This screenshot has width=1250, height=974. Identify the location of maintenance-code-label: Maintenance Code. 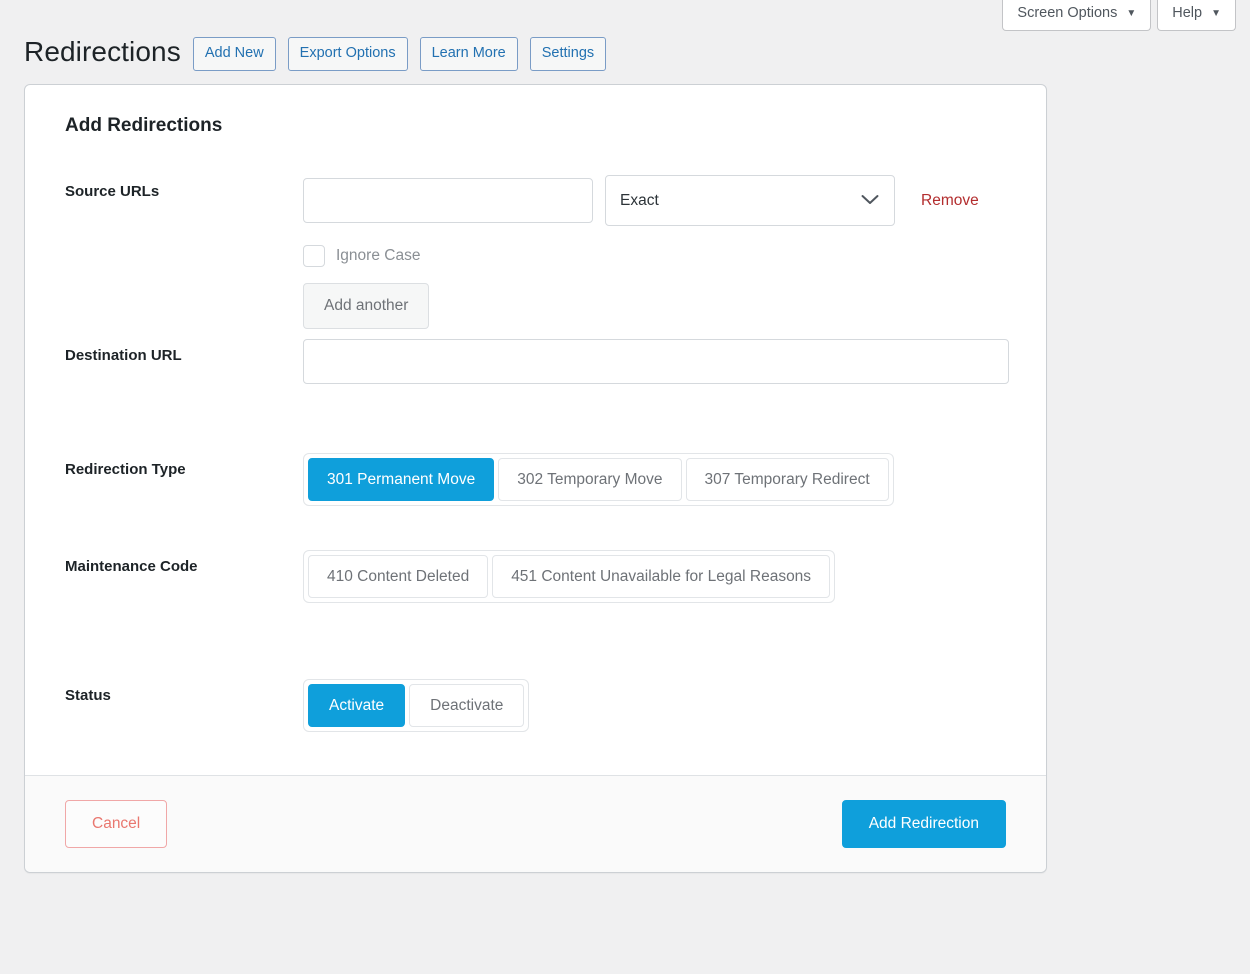
(131, 566).